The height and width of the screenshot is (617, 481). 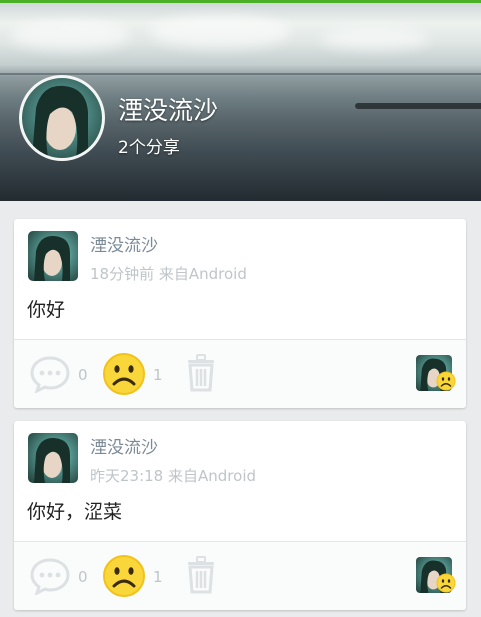 I want to click on profile-username: 湮没流沙, so click(x=168, y=110).